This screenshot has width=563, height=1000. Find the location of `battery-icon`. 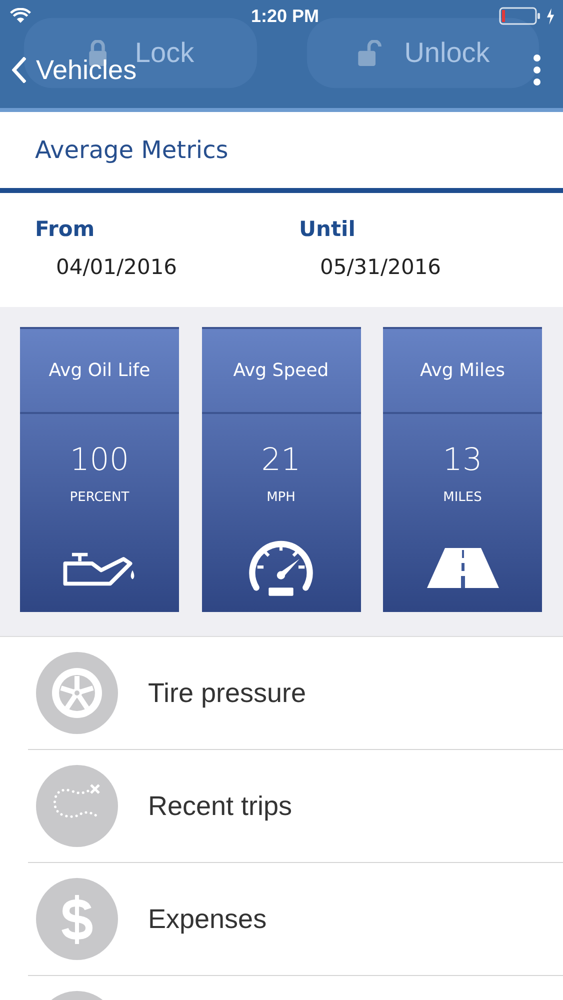

battery-icon is located at coordinates (520, 16).